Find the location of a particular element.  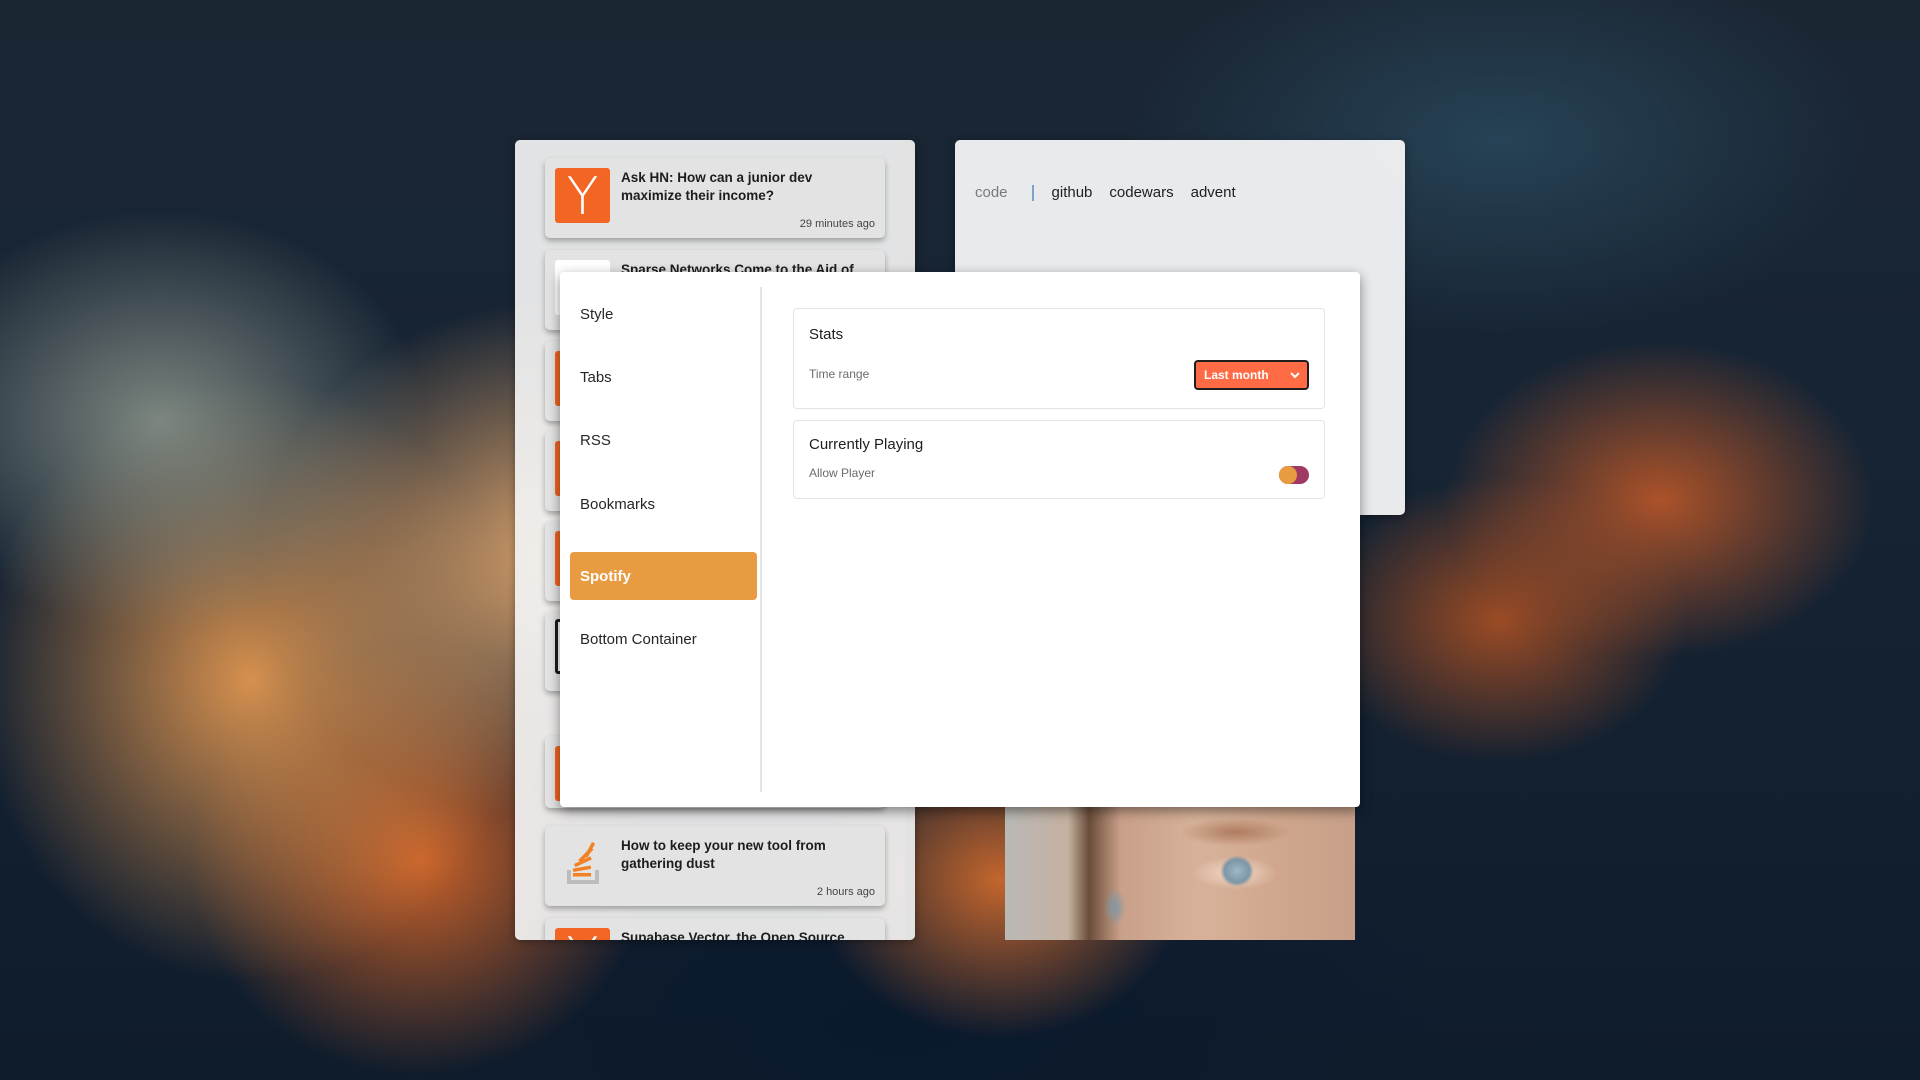

sidebar-item-spotify: Spotify is located at coordinates (663, 576).